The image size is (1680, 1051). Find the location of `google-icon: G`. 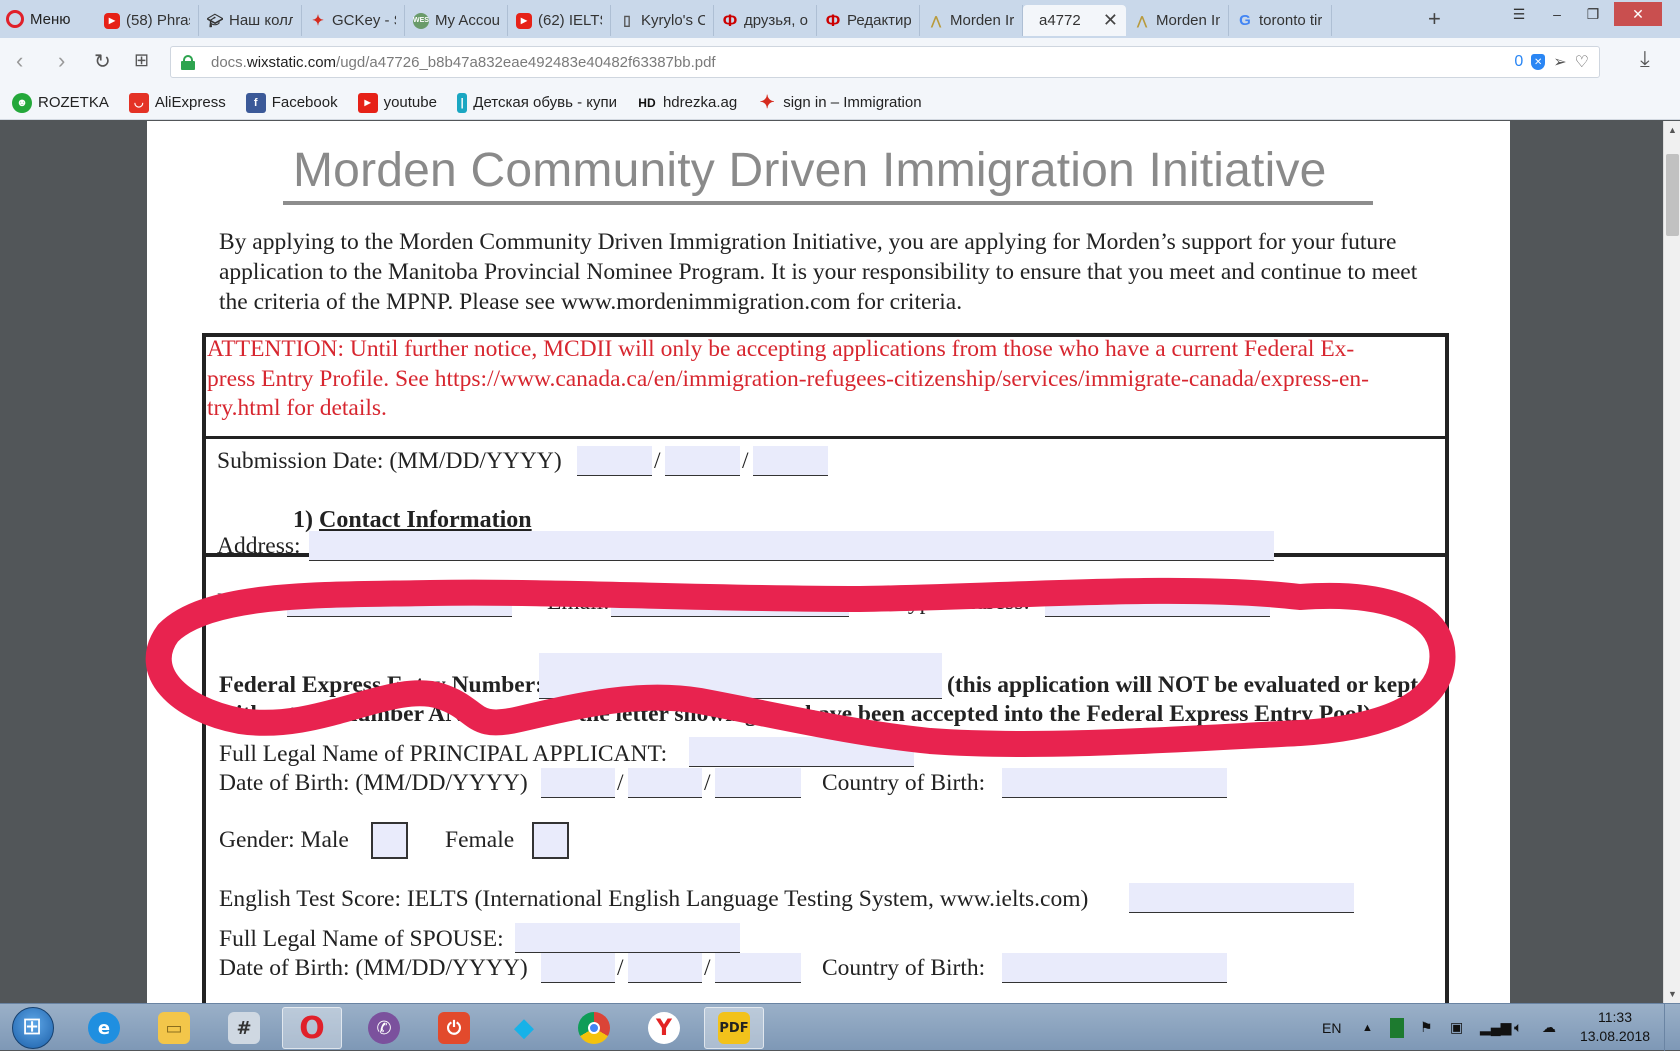

google-icon: G is located at coordinates (1245, 20).